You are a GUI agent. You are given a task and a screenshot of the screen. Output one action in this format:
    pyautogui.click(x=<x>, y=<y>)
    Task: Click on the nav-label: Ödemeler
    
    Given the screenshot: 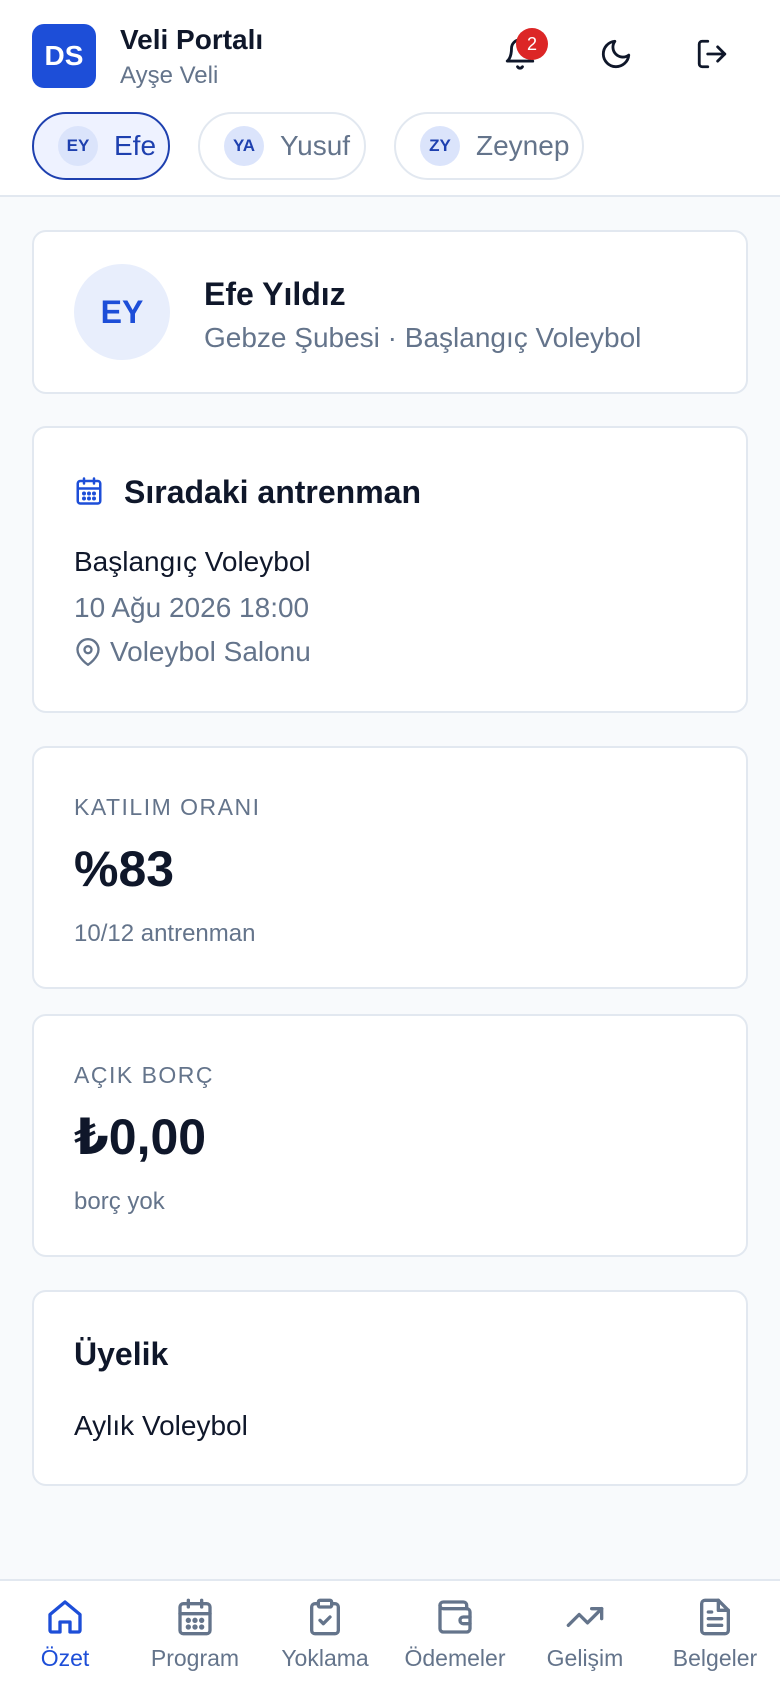 What is the action you would take?
    pyautogui.click(x=455, y=1658)
    